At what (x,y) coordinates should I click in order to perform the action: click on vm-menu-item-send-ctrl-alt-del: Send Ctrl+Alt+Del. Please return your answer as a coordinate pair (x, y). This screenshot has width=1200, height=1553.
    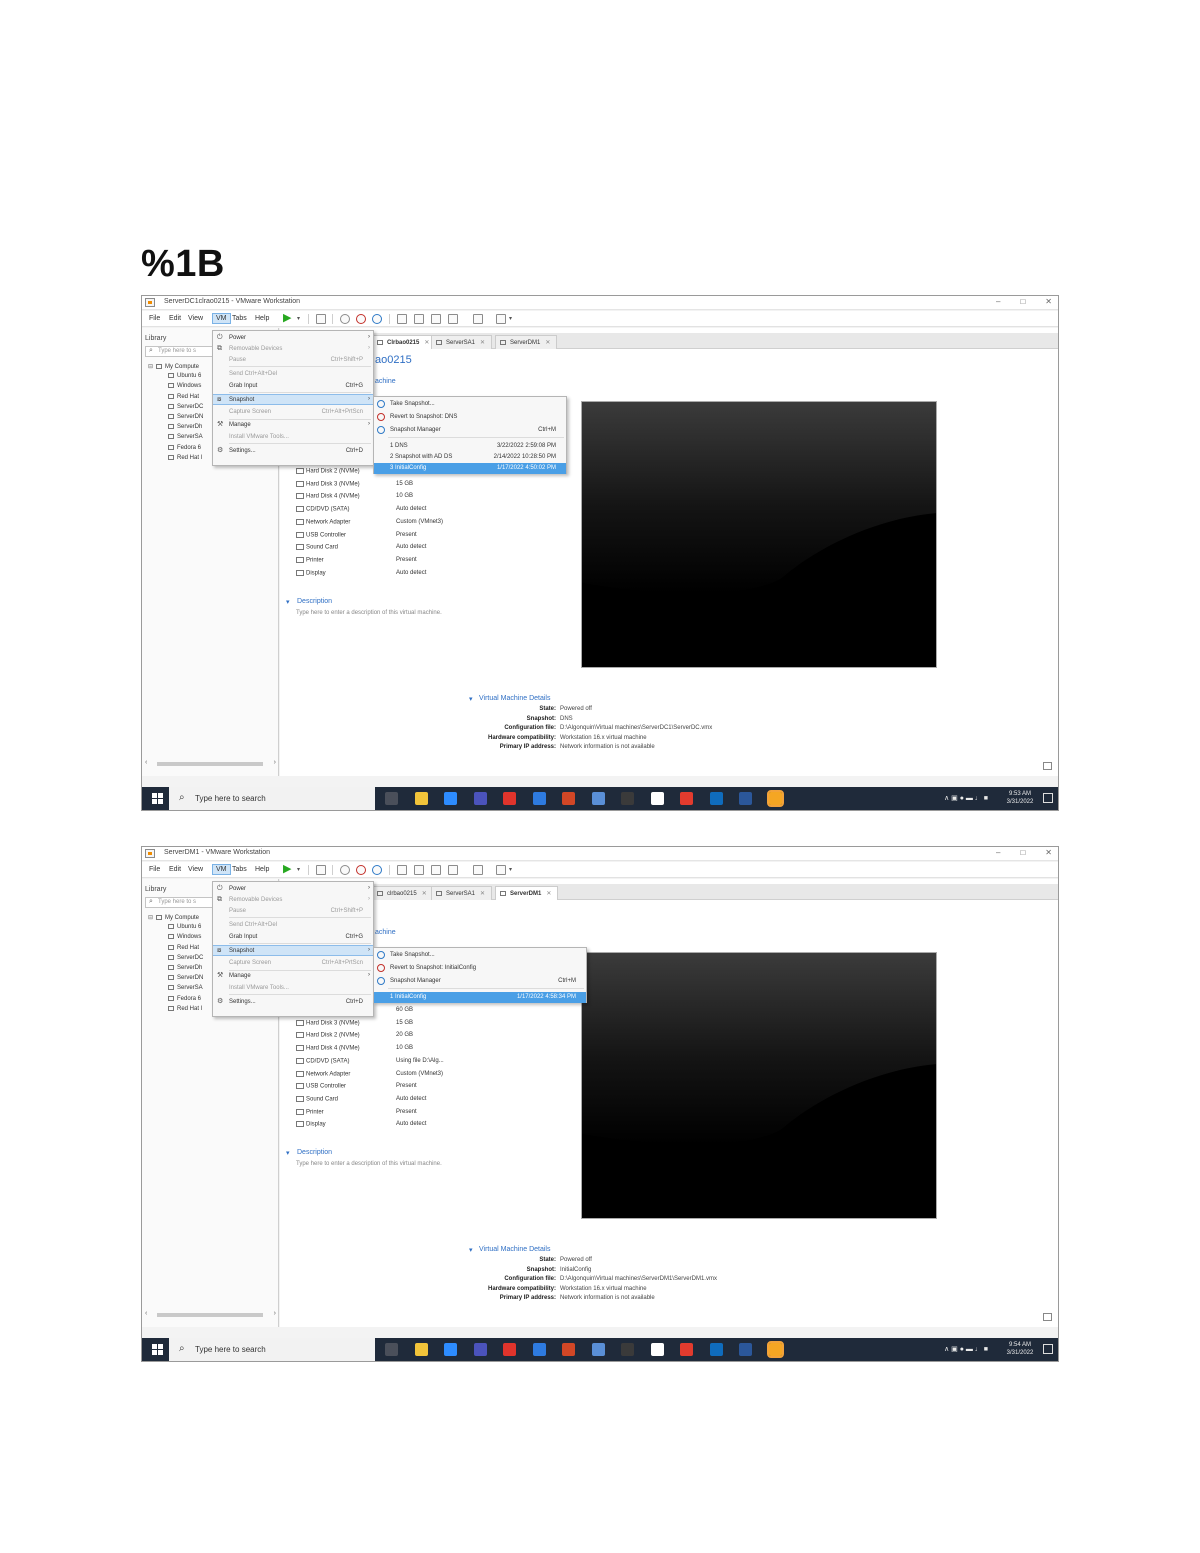
    Looking at the image, I should click on (293, 925).